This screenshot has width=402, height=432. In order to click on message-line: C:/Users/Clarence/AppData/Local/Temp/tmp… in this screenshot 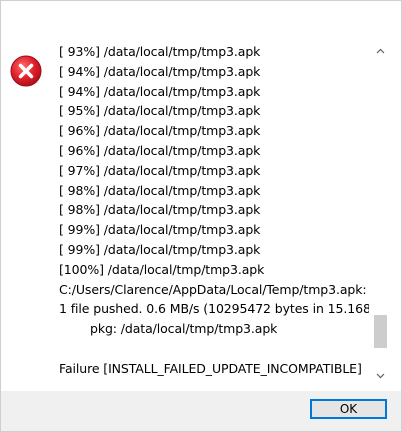, I will do `click(213, 289)`.